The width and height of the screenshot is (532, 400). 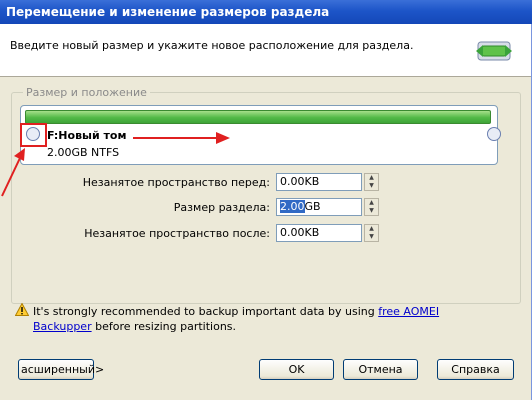 What do you see at coordinates (83, 152) in the screenshot?
I see `partition-info: 2.00GB NTFS` at bounding box center [83, 152].